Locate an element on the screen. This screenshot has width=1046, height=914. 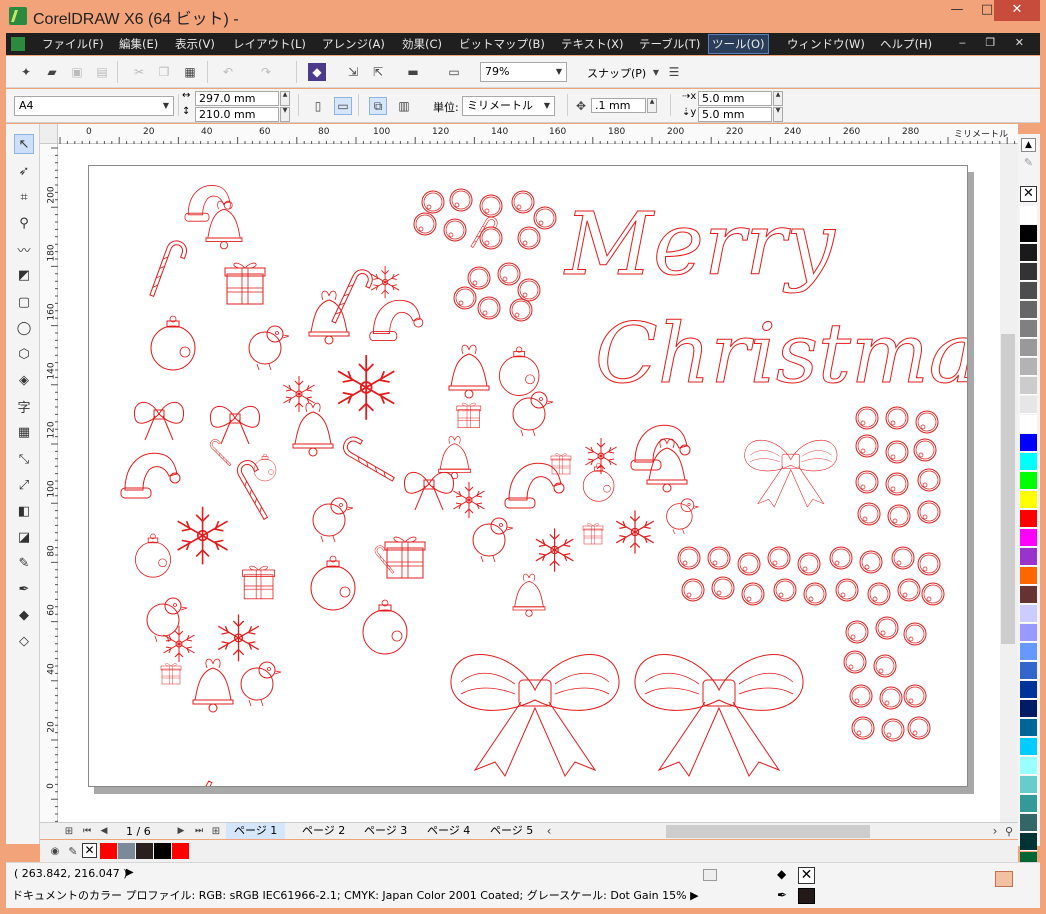
first-page-icon: ⏮ is located at coordinates (87, 831).